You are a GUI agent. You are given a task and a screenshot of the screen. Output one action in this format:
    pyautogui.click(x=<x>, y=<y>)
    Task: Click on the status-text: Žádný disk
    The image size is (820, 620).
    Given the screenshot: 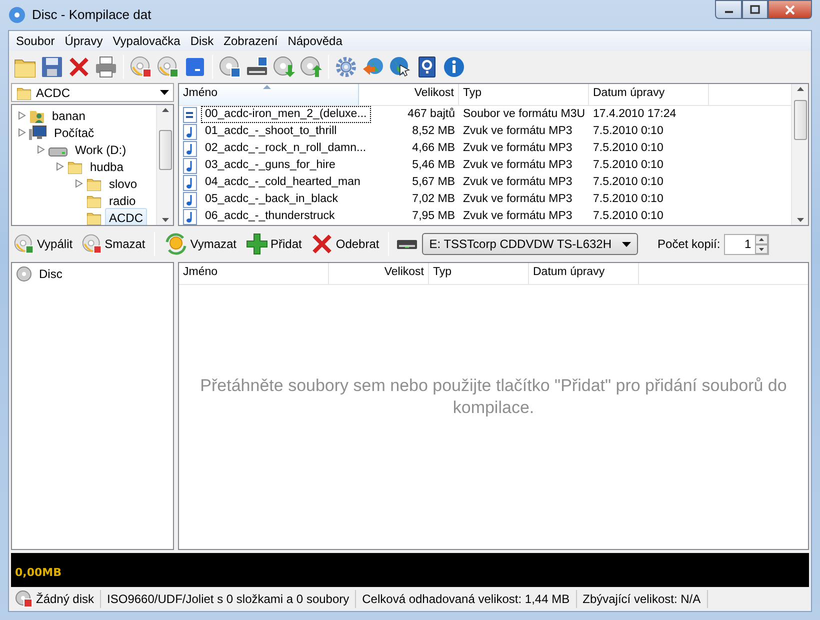 What is the action you would take?
    pyautogui.click(x=65, y=599)
    